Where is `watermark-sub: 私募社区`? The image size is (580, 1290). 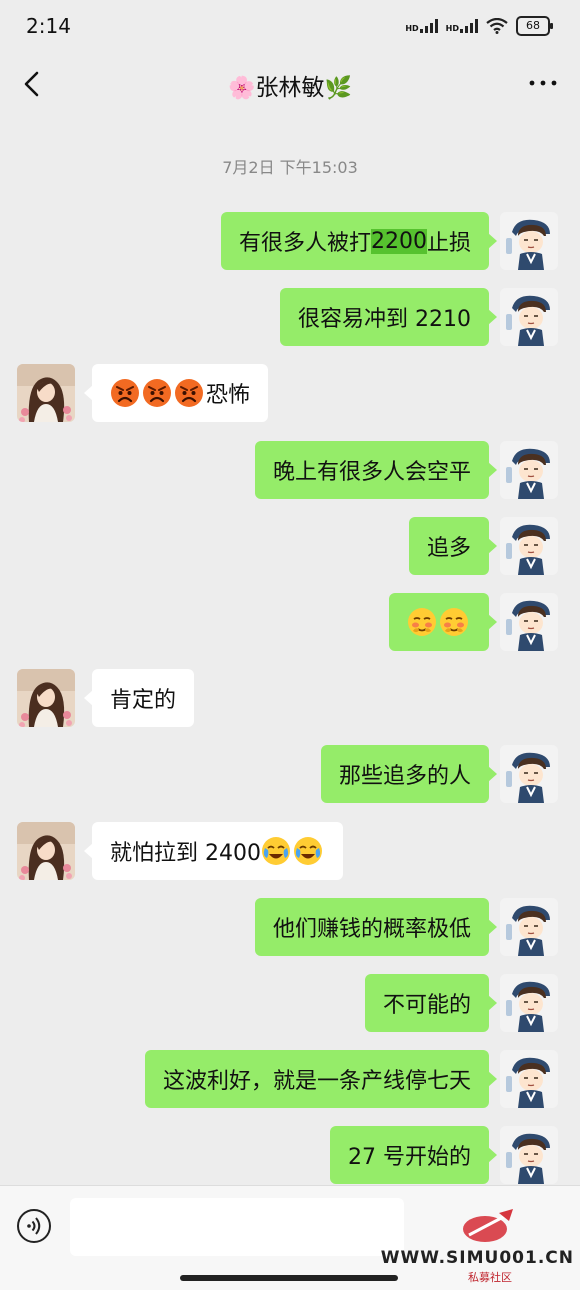
watermark-sub: 私募社区 is located at coordinates (490, 1277).